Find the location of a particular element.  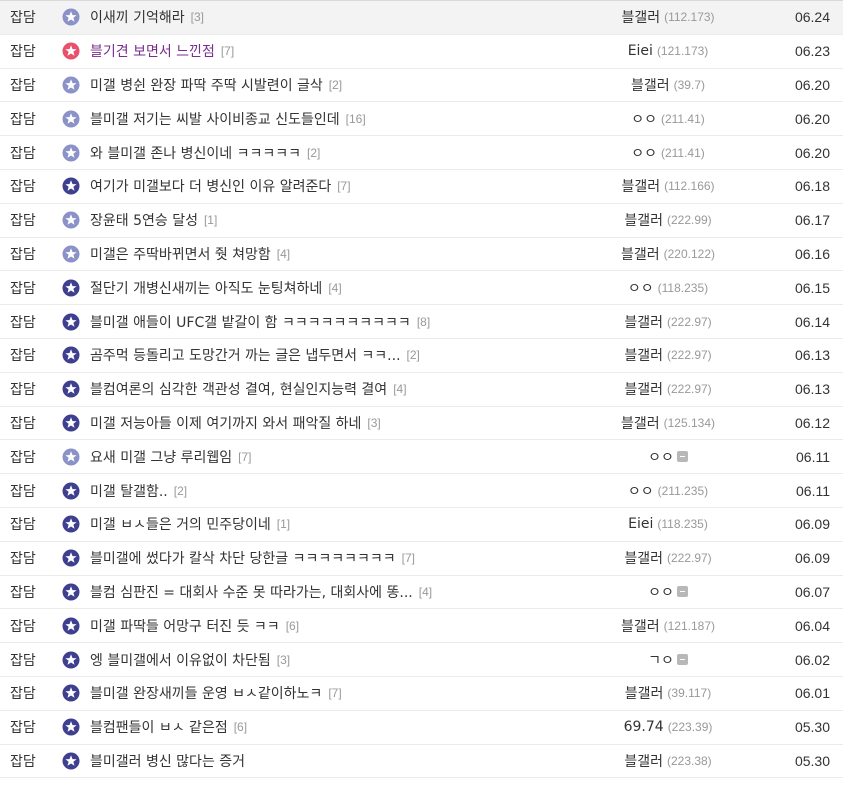

post-title-cell: 미갤 탈갤함.. [2] is located at coordinates (350, 490).